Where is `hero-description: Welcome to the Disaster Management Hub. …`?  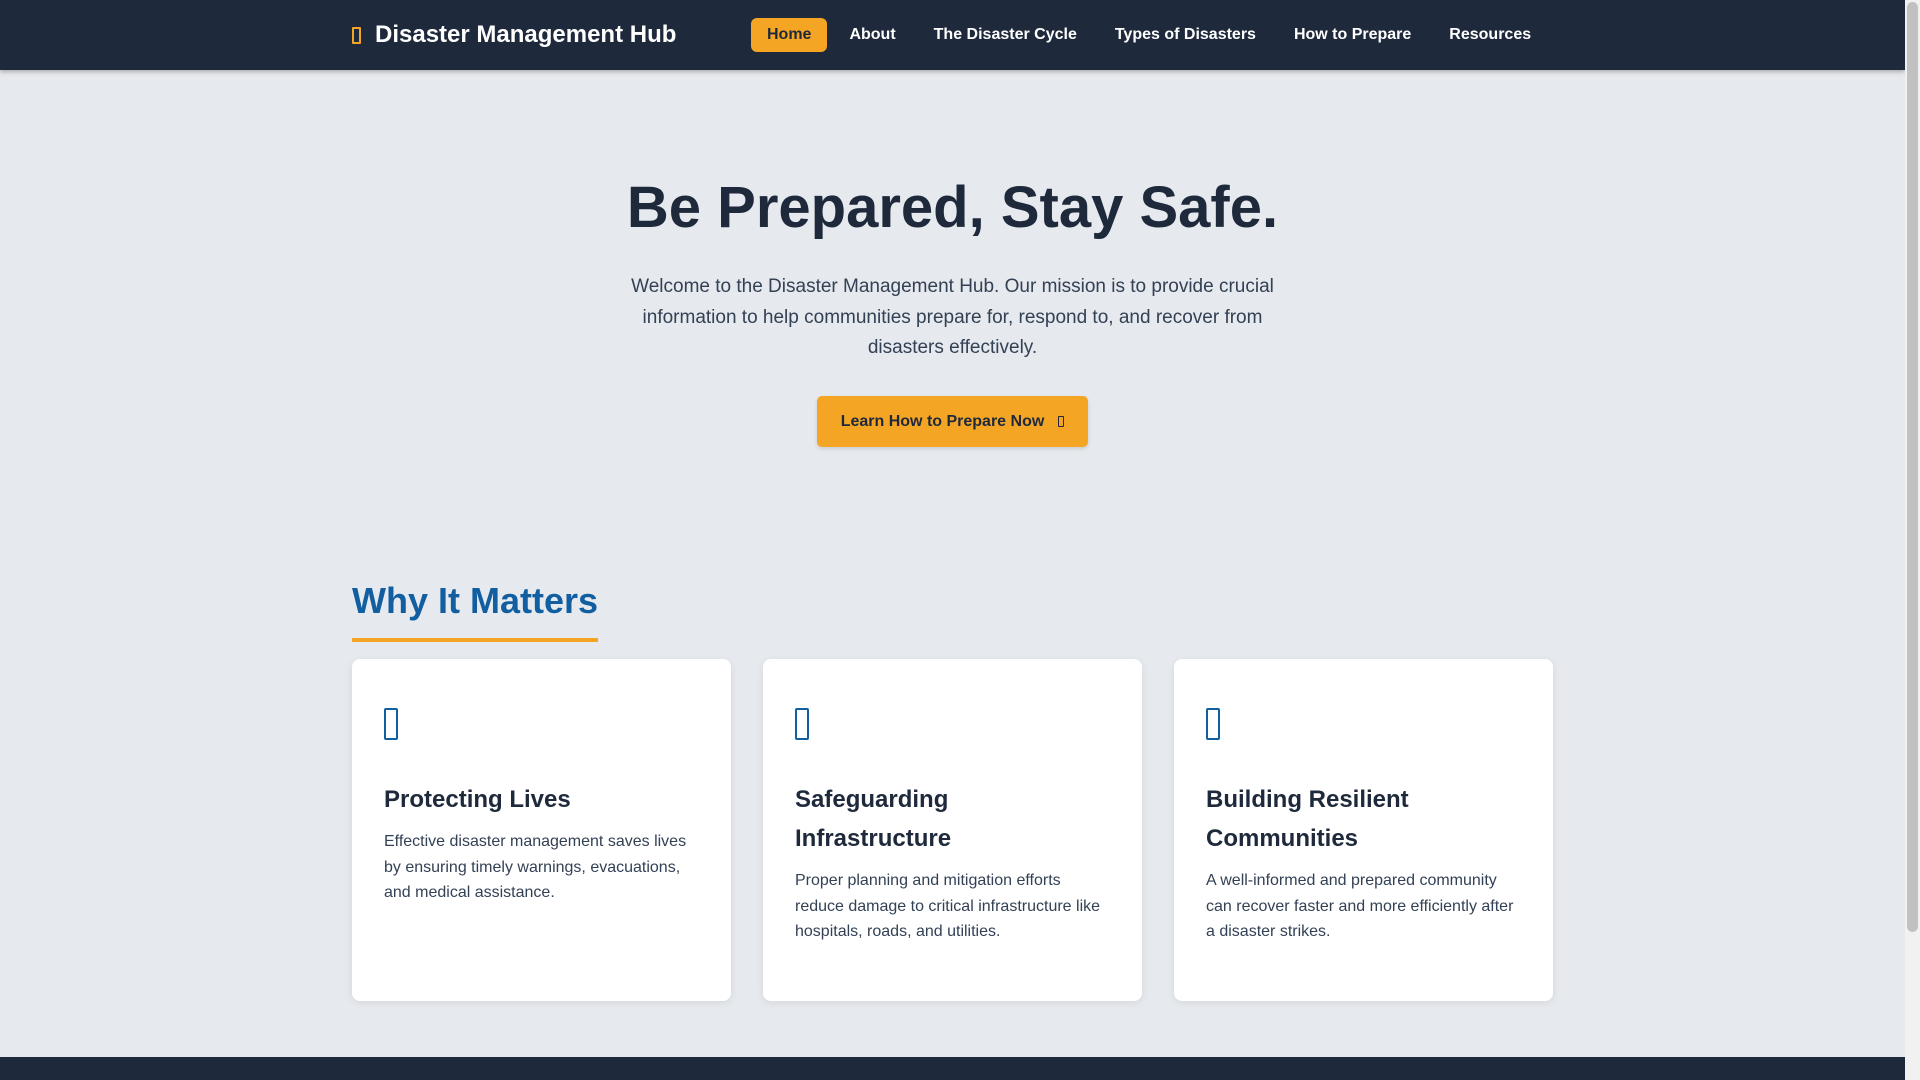
hero-description: Welcome to the Disaster Management Hub. … is located at coordinates (952, 317).